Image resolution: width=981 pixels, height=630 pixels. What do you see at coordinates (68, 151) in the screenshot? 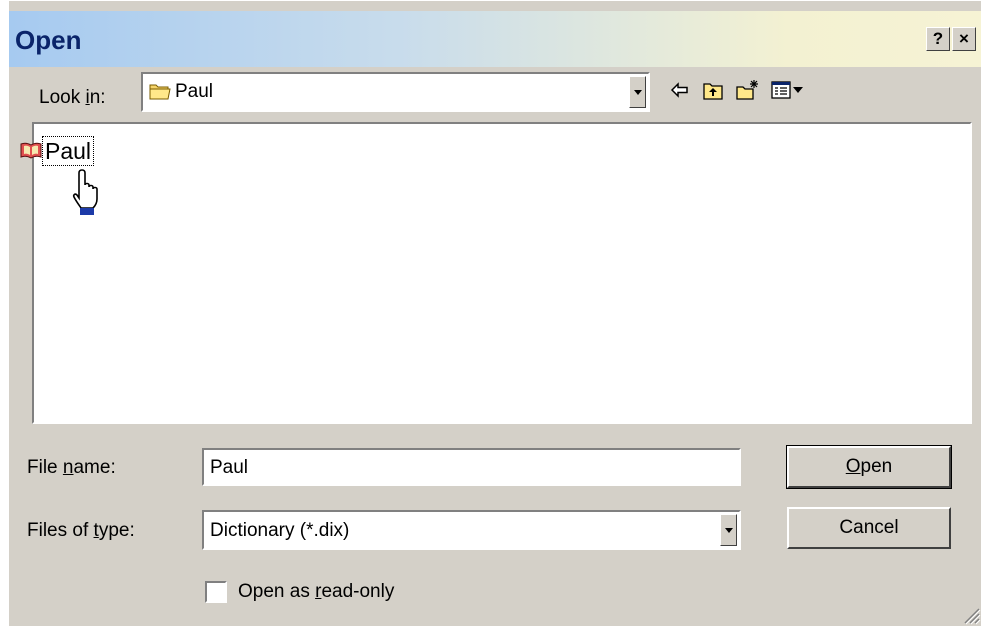
I see `list-item-label: Paul` at bounding box center [68, 151].